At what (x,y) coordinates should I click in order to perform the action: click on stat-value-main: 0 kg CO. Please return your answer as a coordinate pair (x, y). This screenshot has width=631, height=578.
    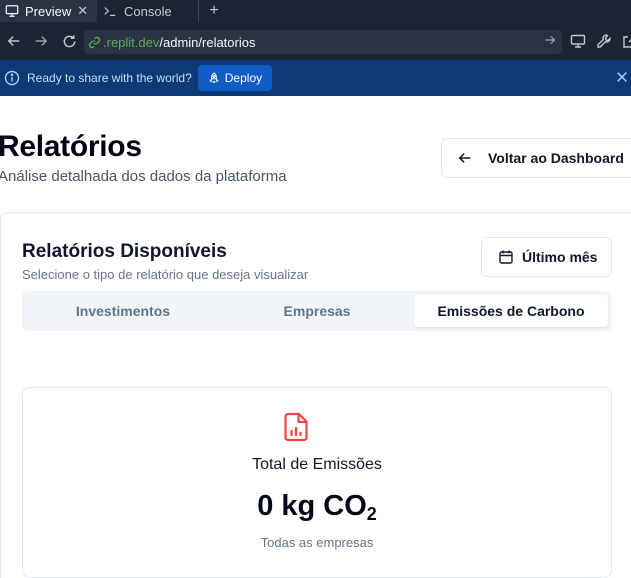
    Looking at the image, I should click on (312, 506).